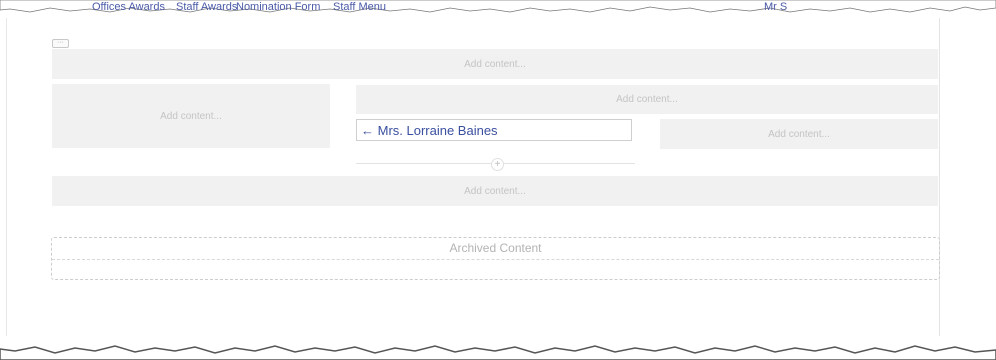 This screenshot has height=360, width=996. Describe the element at coordinates (497, 164) in the screenshot. I see `add-section-icon: +` at that location.